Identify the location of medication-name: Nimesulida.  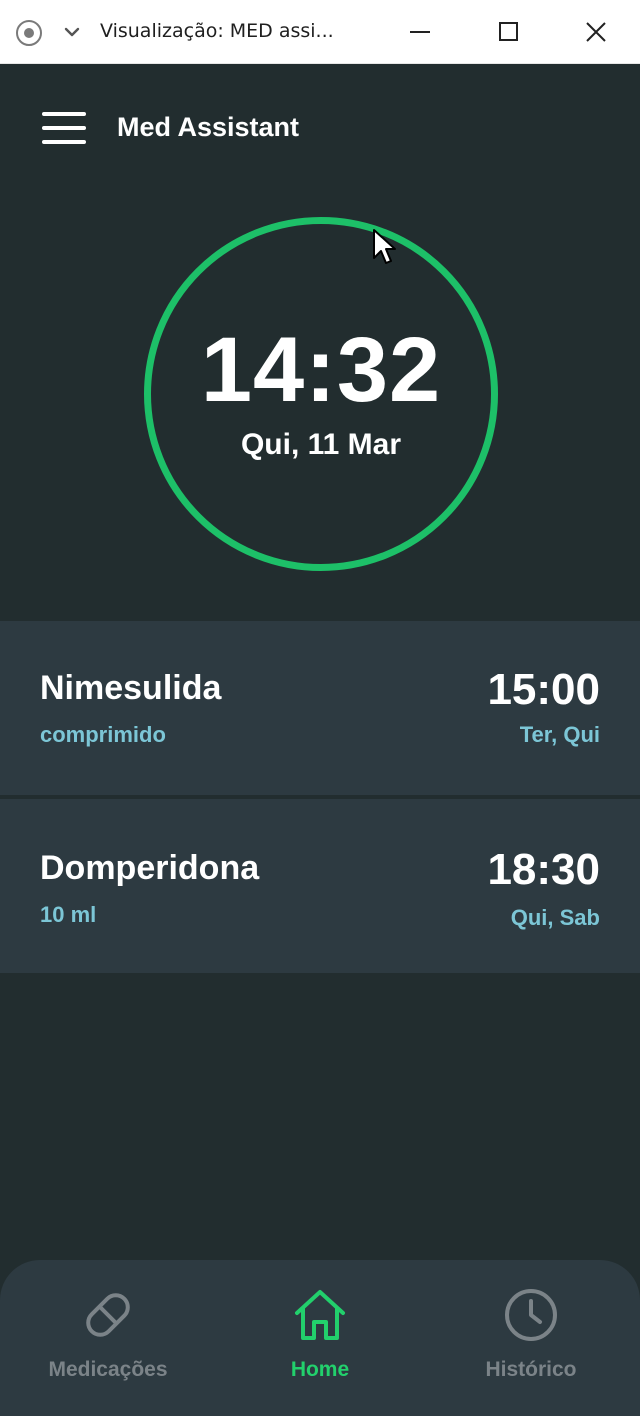
(131, 688).